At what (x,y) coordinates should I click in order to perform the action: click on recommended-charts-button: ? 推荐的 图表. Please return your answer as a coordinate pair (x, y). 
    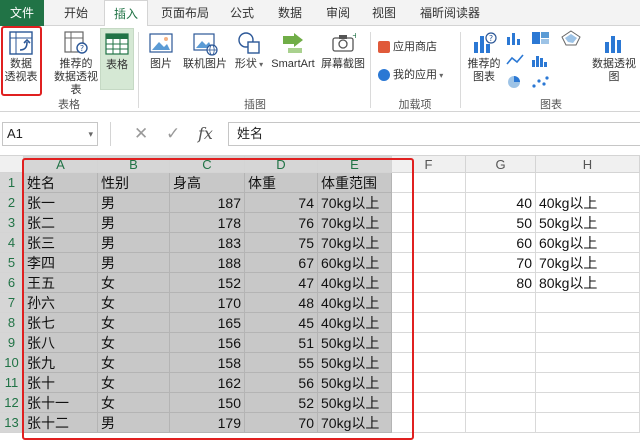
    Looking at the image, I should click on (484, 57).